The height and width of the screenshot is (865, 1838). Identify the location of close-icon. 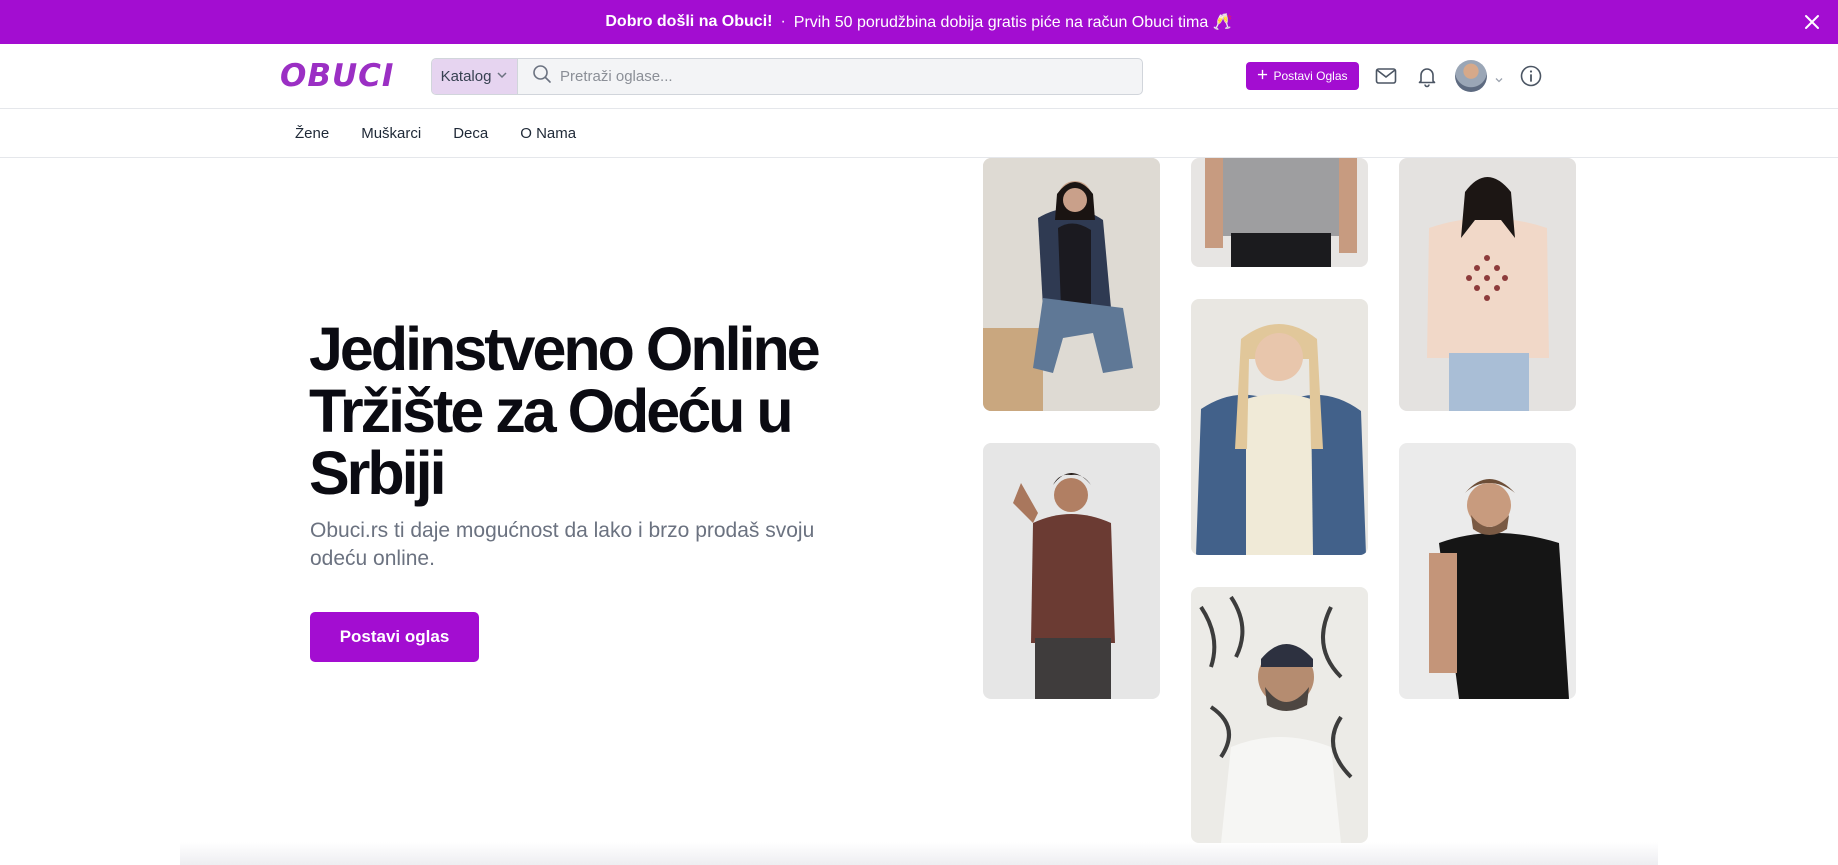
(1812, 22).